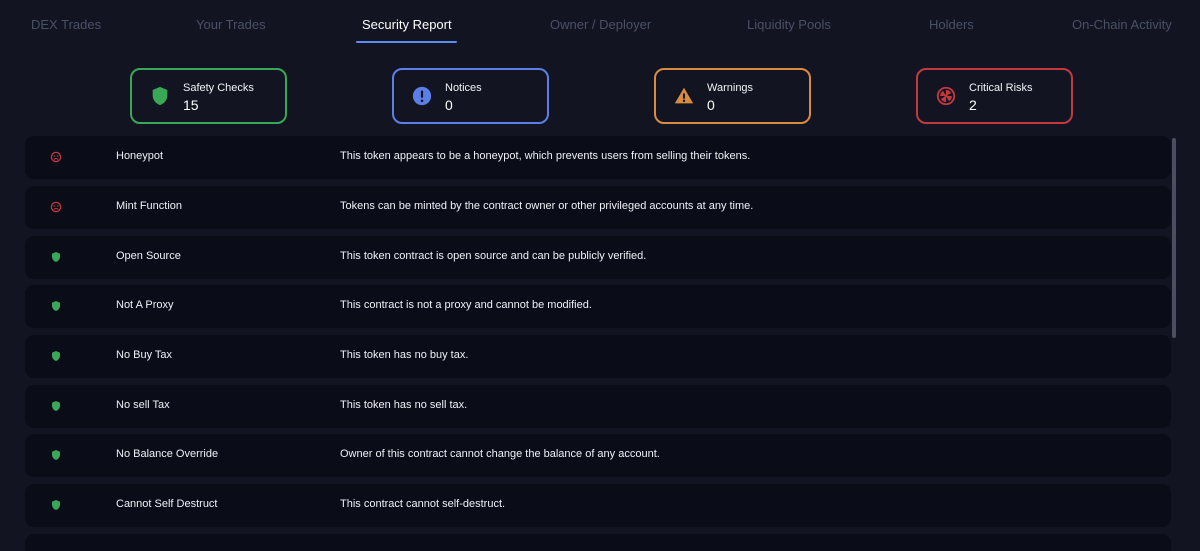 The height and width of the screenshot is (551, 1200). Describe the element at coordinates (149, 206) in the screenshot. I see `check-title: Mint Function` at that location.